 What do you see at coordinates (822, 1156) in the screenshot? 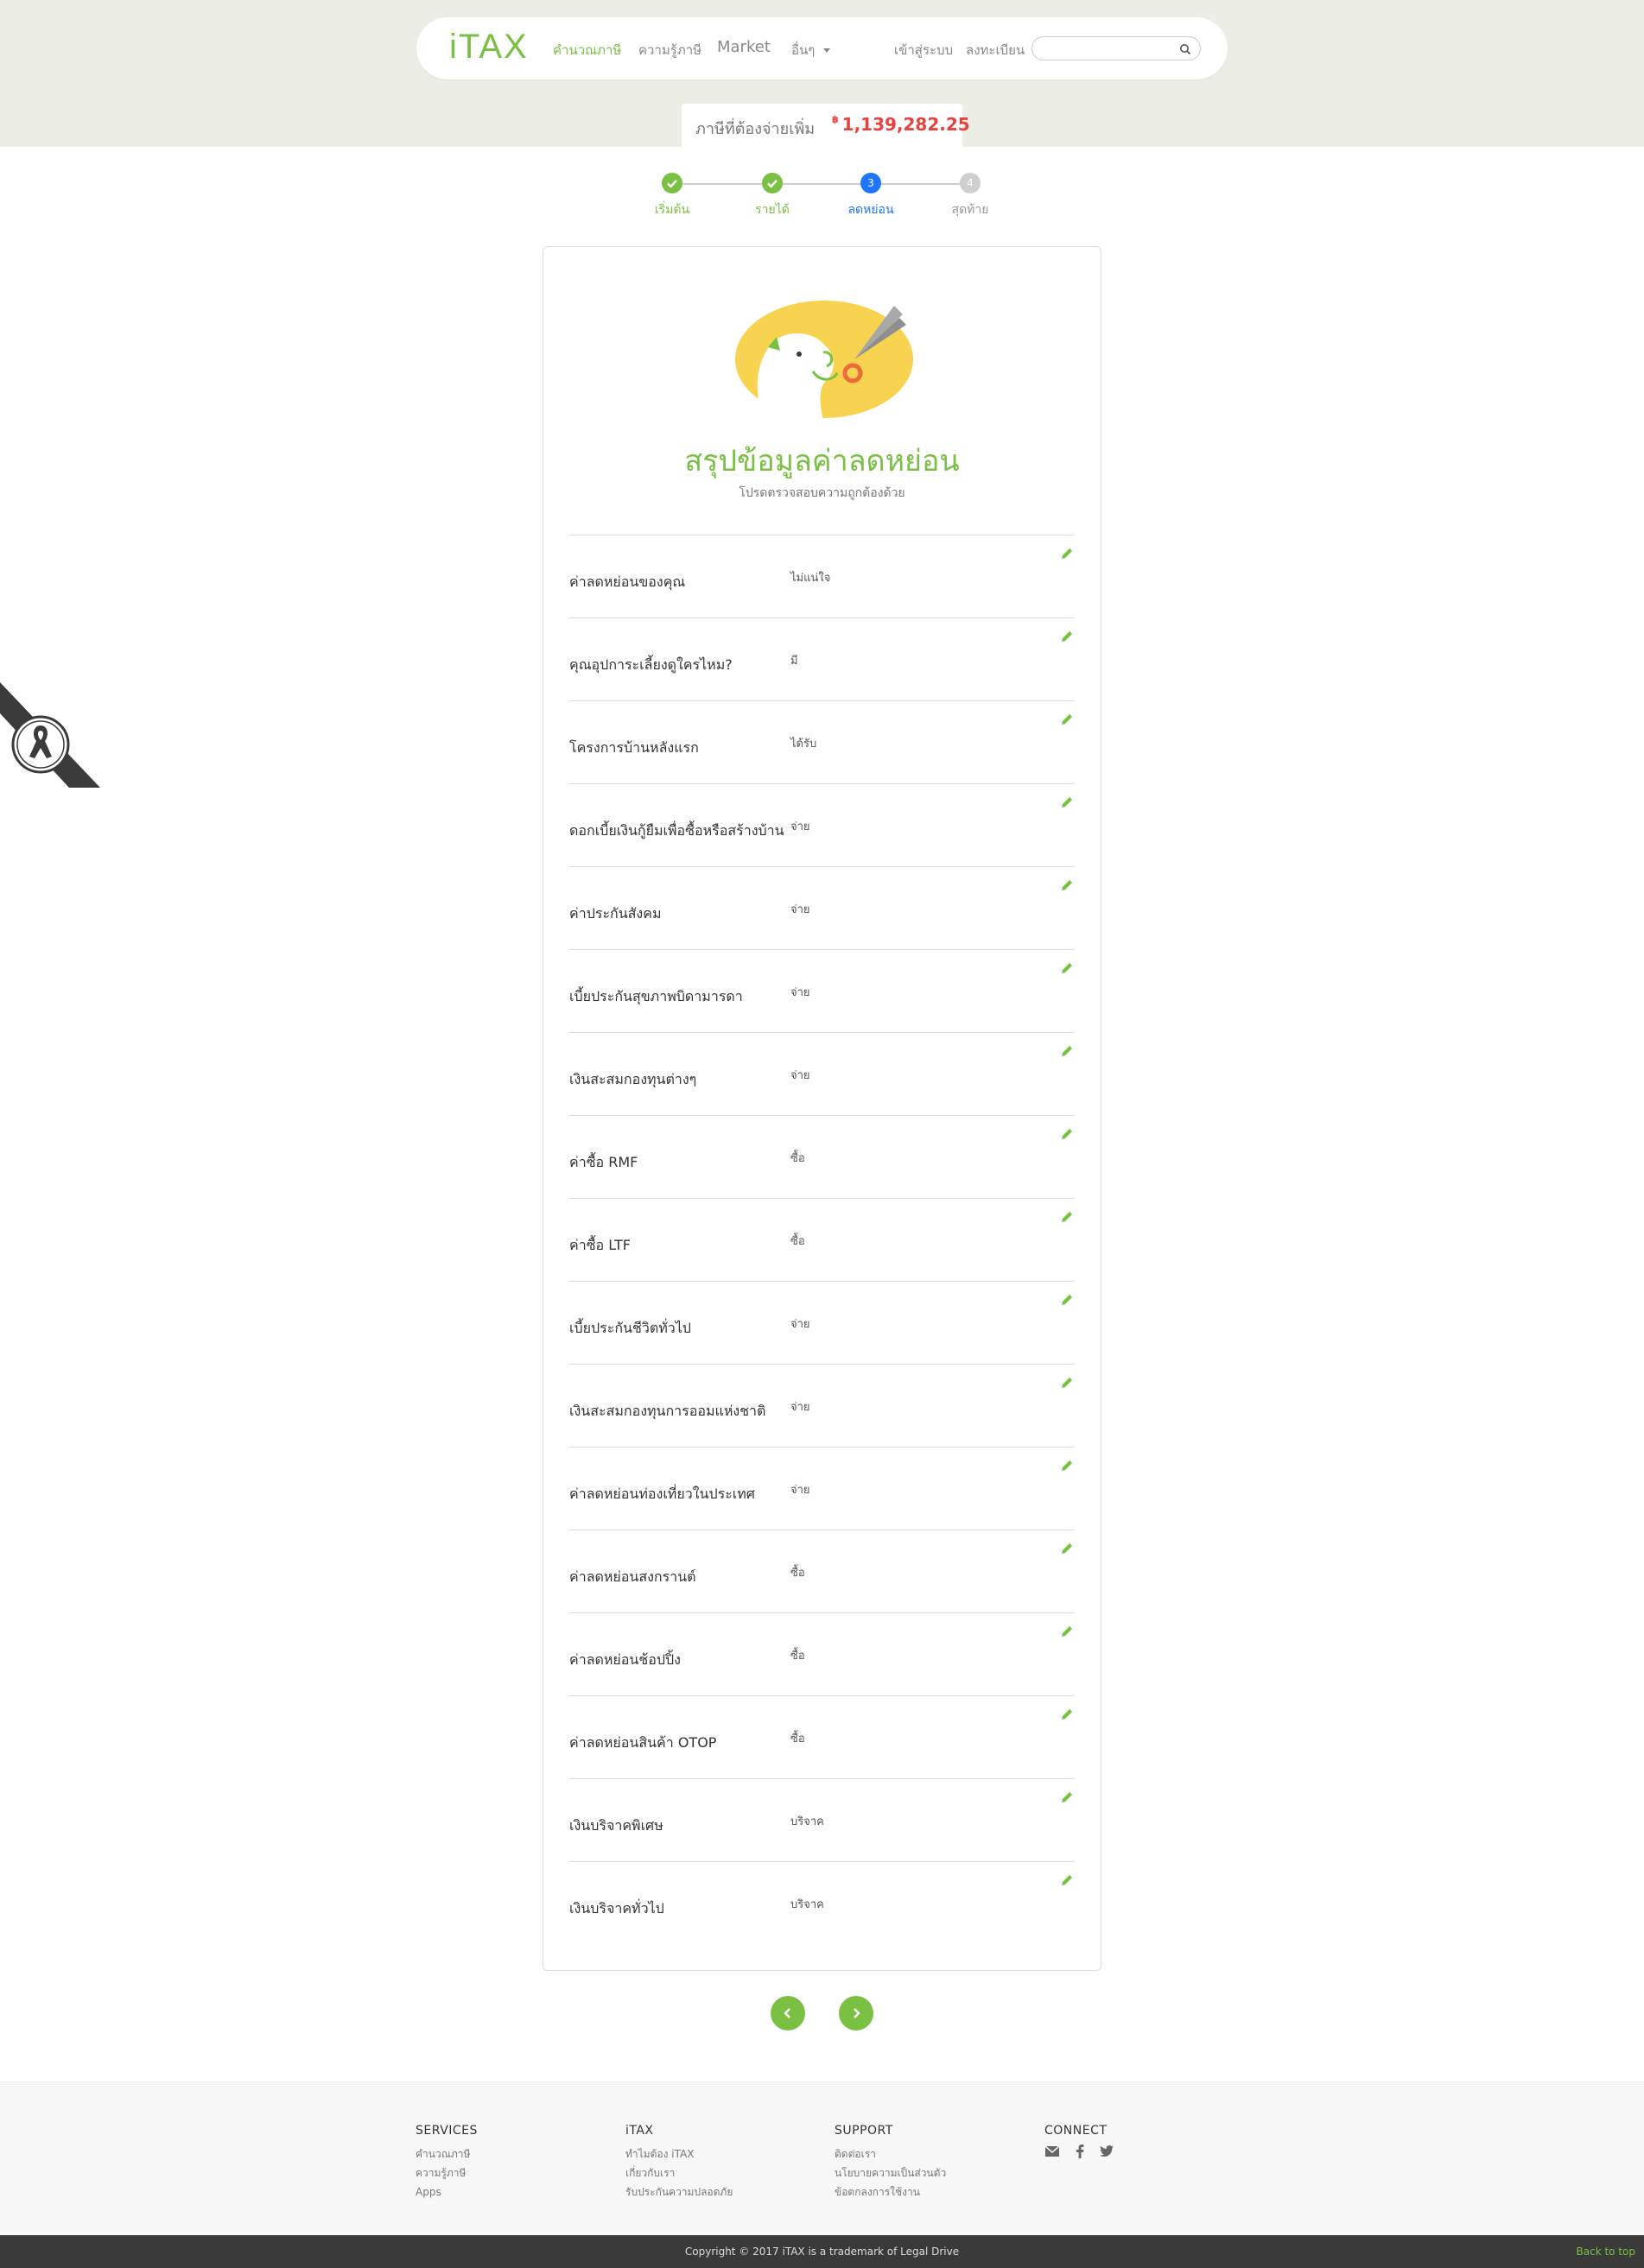
I see `deduction-row: ค่าซื้อ RMF ซื้อ` at bounding box center [822, 1156].